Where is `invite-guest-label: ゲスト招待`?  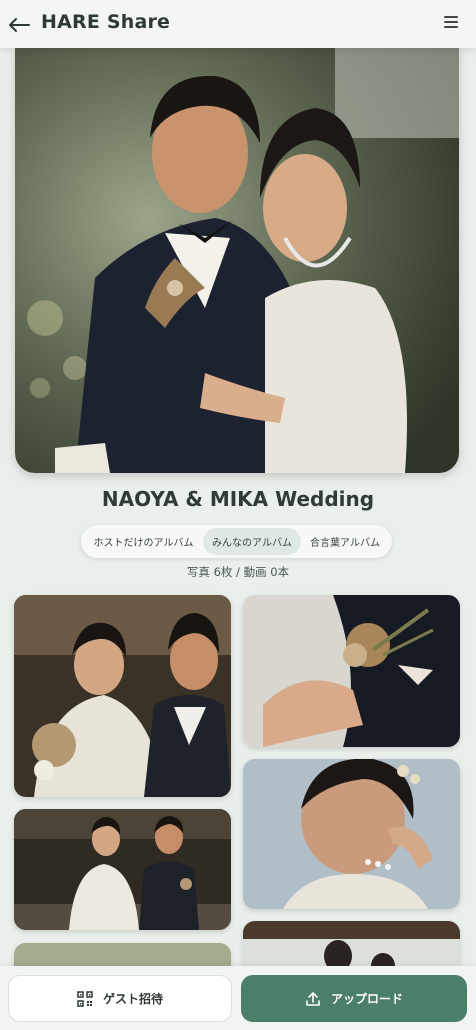
invite-guest-label: ゲスト招待 is located at coordinates (132, 999).